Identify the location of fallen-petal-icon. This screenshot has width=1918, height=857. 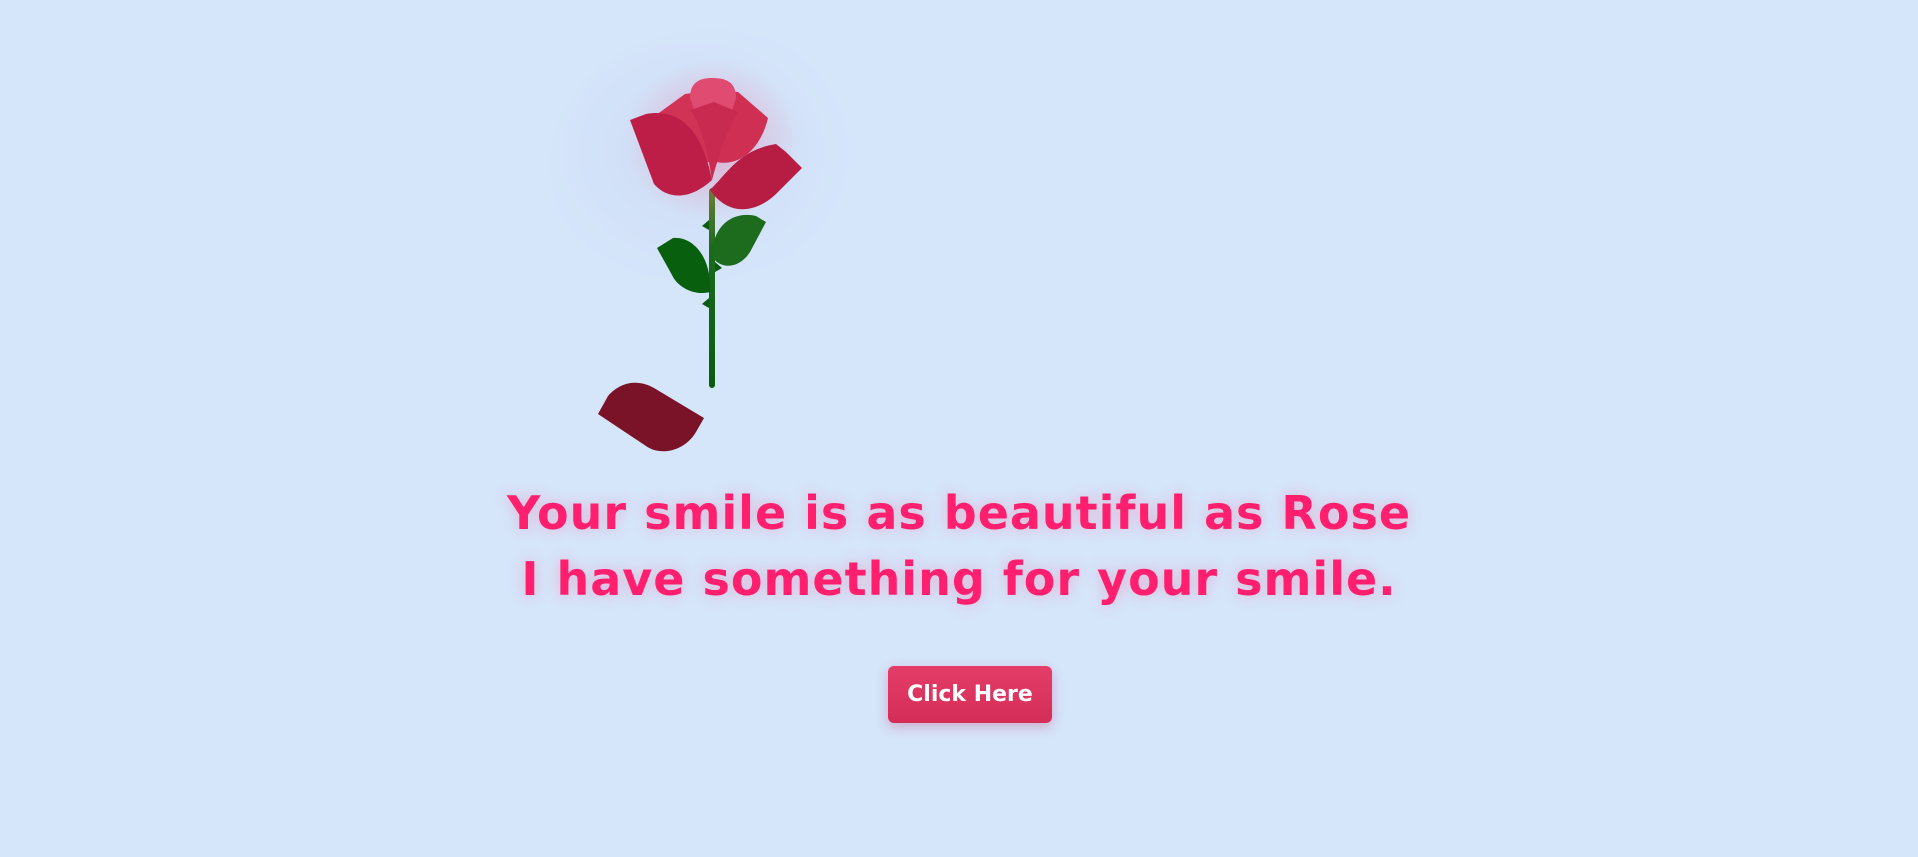
(651, 417).